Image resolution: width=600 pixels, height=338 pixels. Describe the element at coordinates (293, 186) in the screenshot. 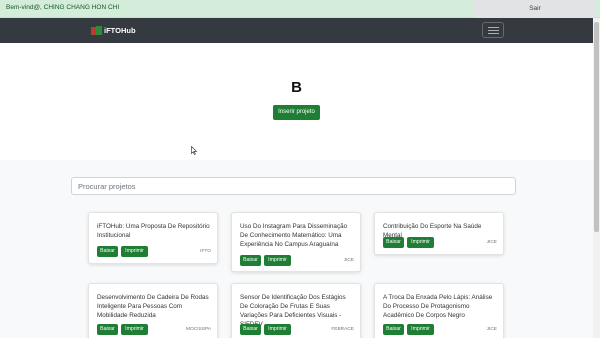

I see `search-projects-input` at that location.